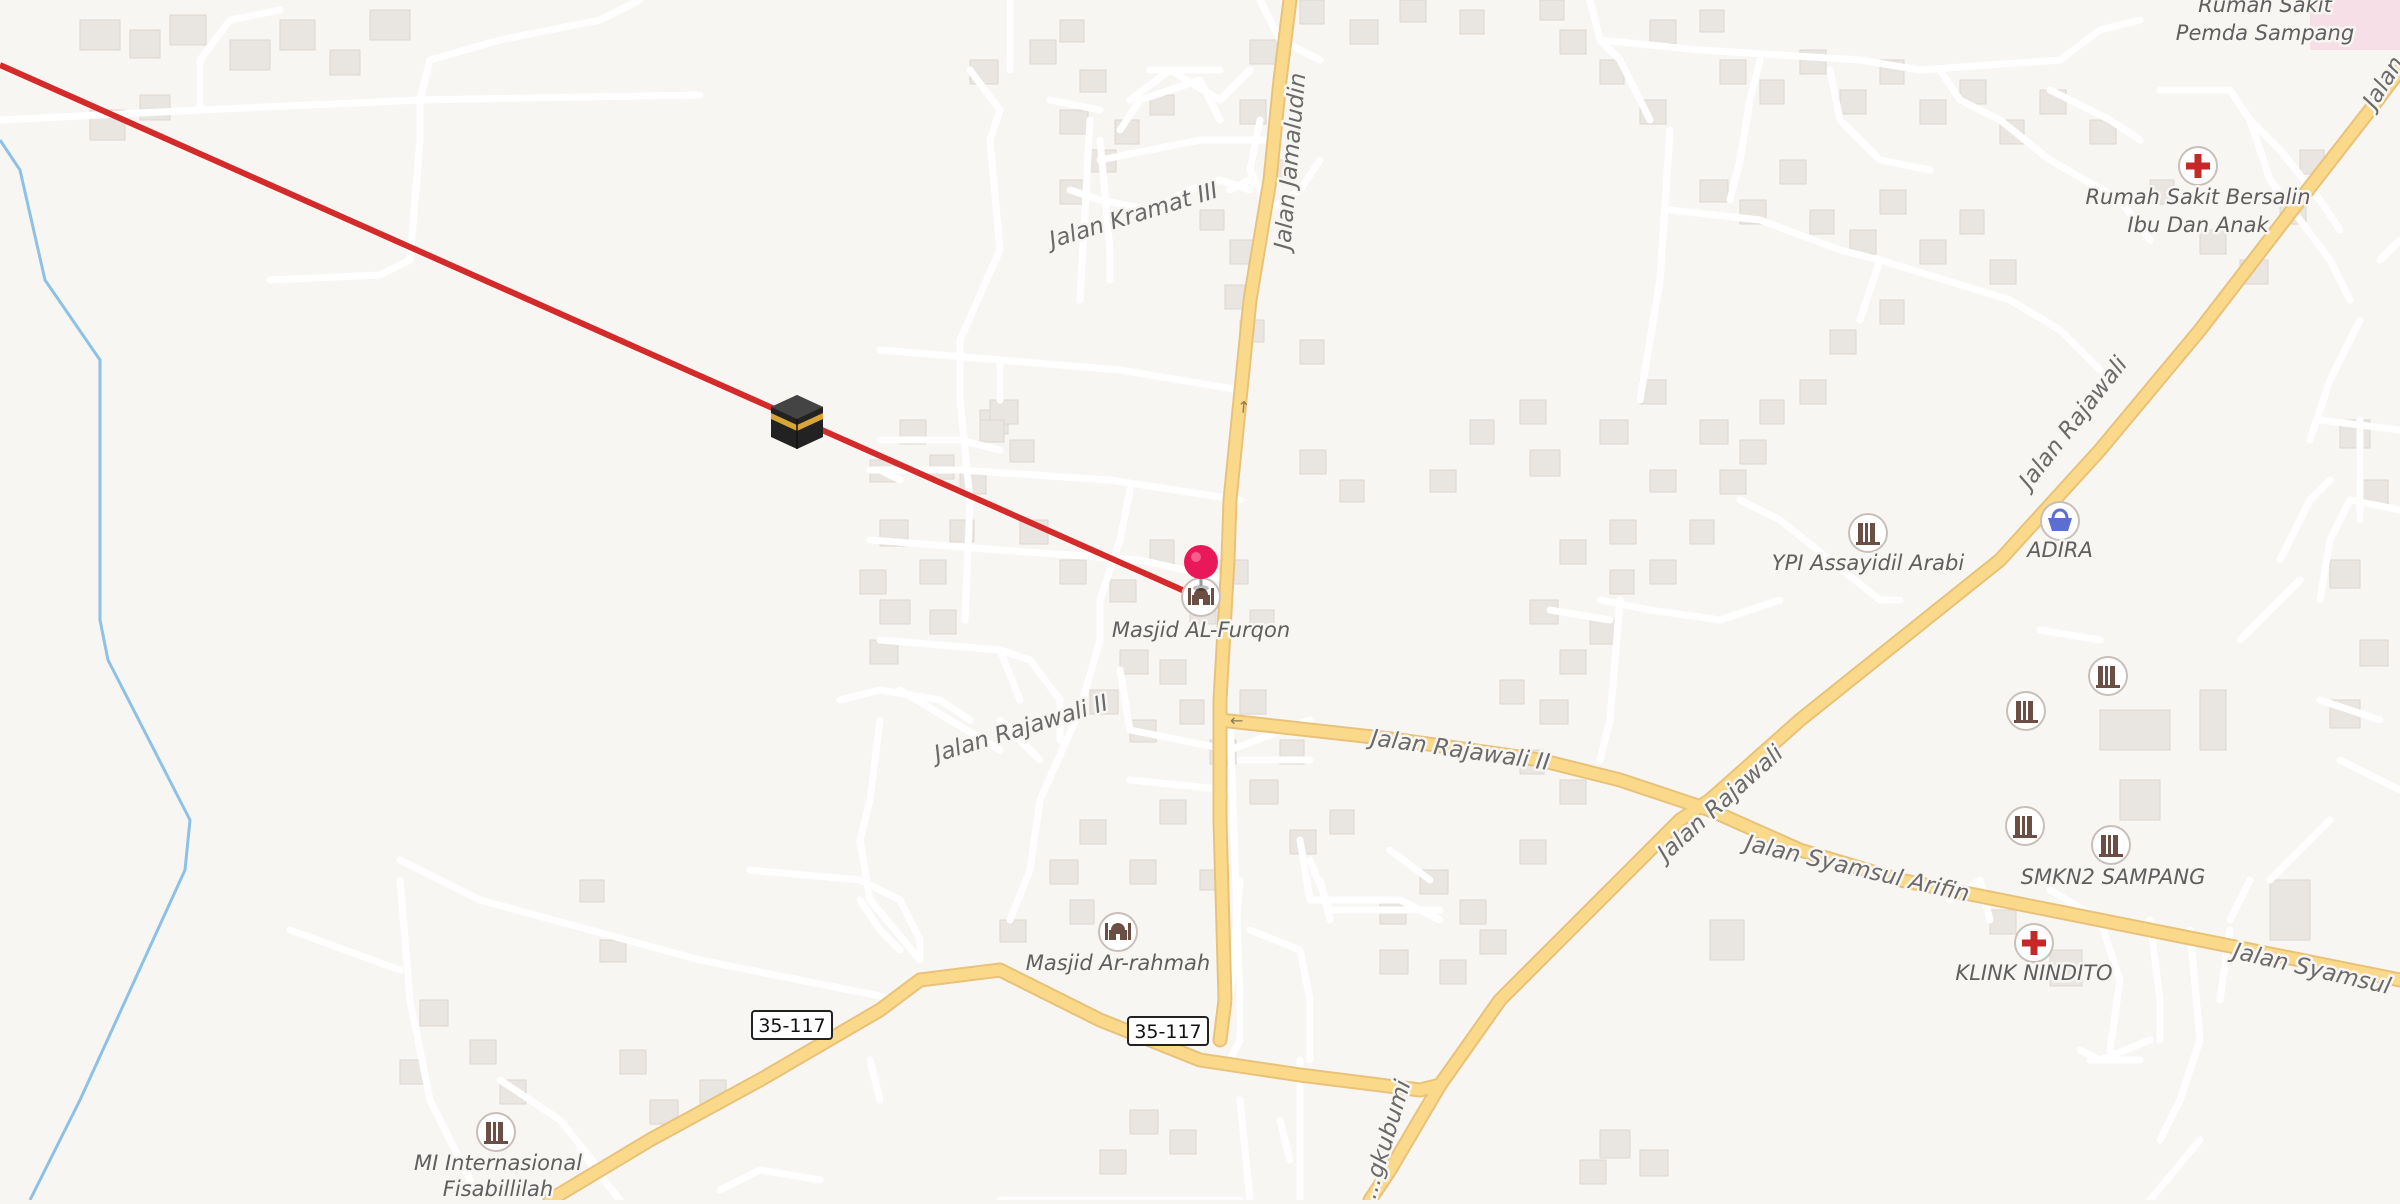 The width and height of the screenshot is (2400, 1204). What do you see at coordinates (96, 670) in the screenshot?
I see `river-line` at bounding box center [96, 670].